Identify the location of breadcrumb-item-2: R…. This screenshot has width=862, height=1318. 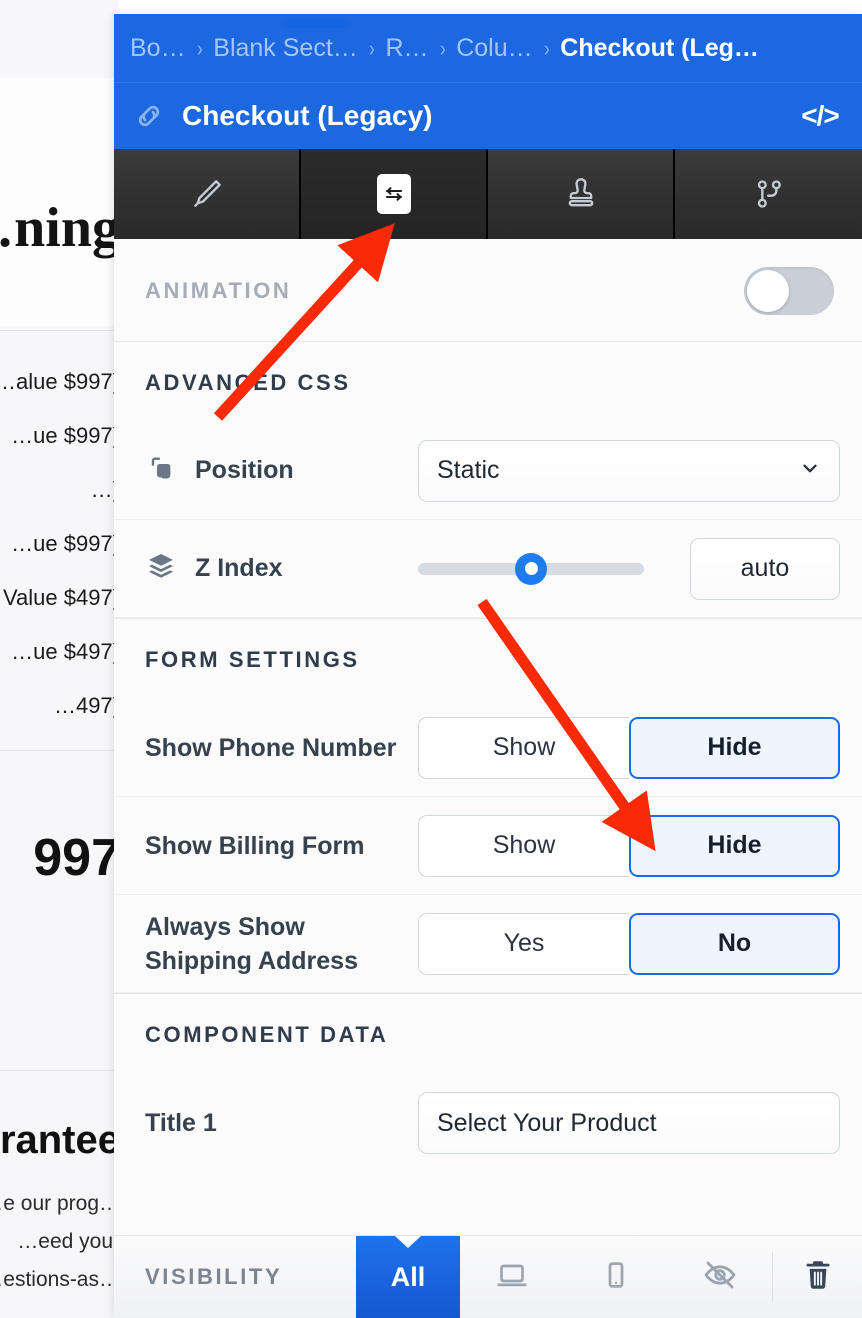
(406, 48).